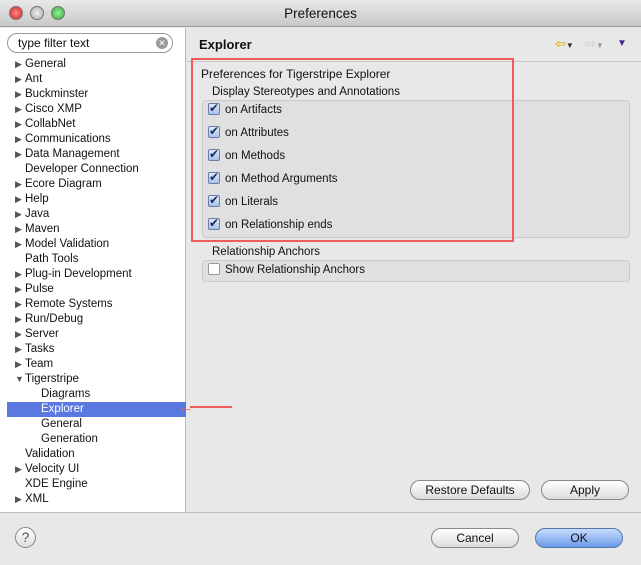 This screenshot has width=641, height=565. I want to click on tree-item: ▶ Cisco XMP, so click(93, 109).